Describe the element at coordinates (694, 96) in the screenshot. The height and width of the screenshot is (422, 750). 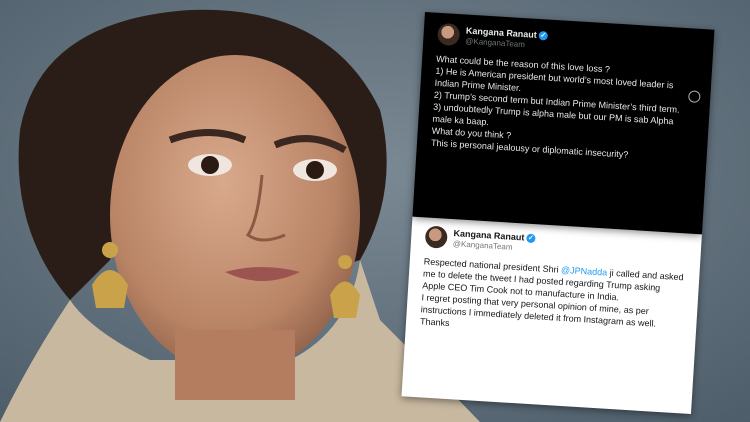
I see `grok-icon` at that location.